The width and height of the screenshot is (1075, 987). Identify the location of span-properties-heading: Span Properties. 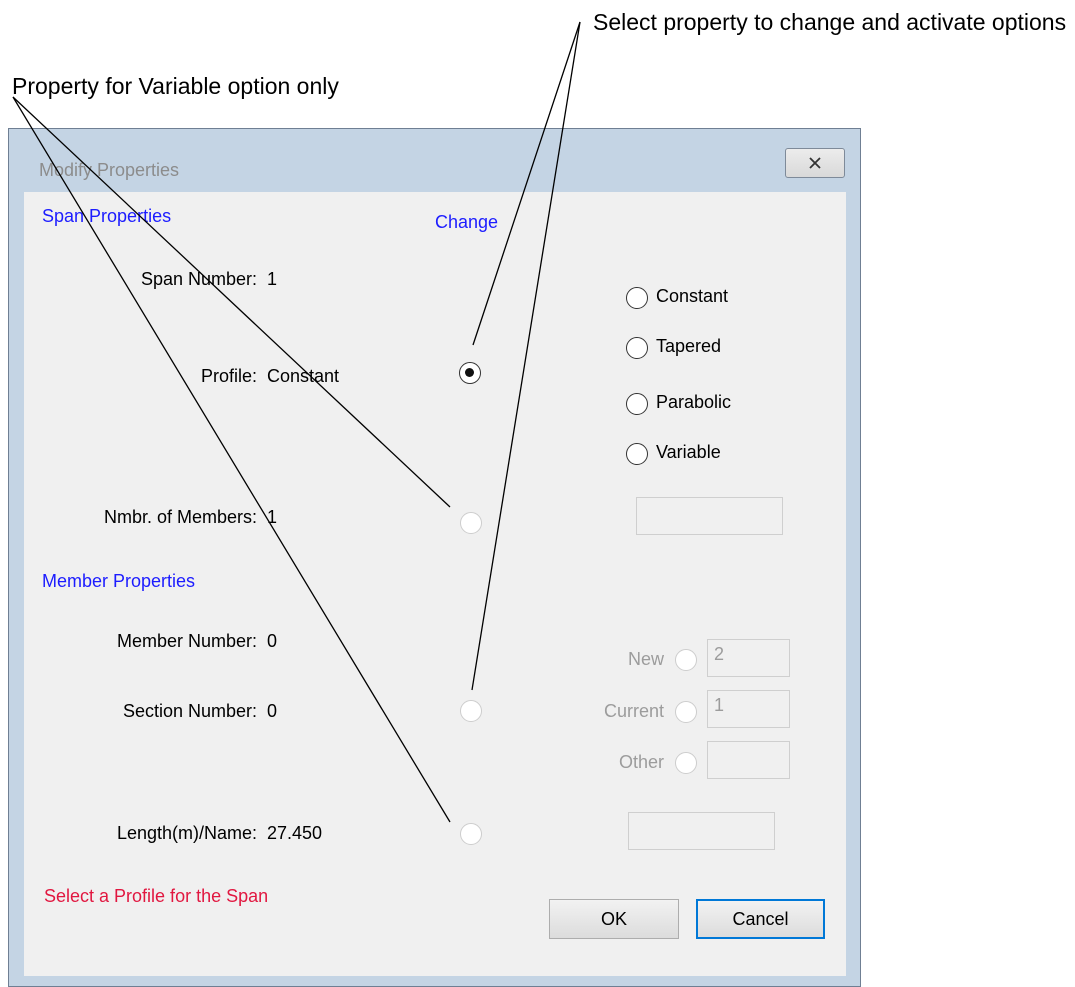
(107, 216).